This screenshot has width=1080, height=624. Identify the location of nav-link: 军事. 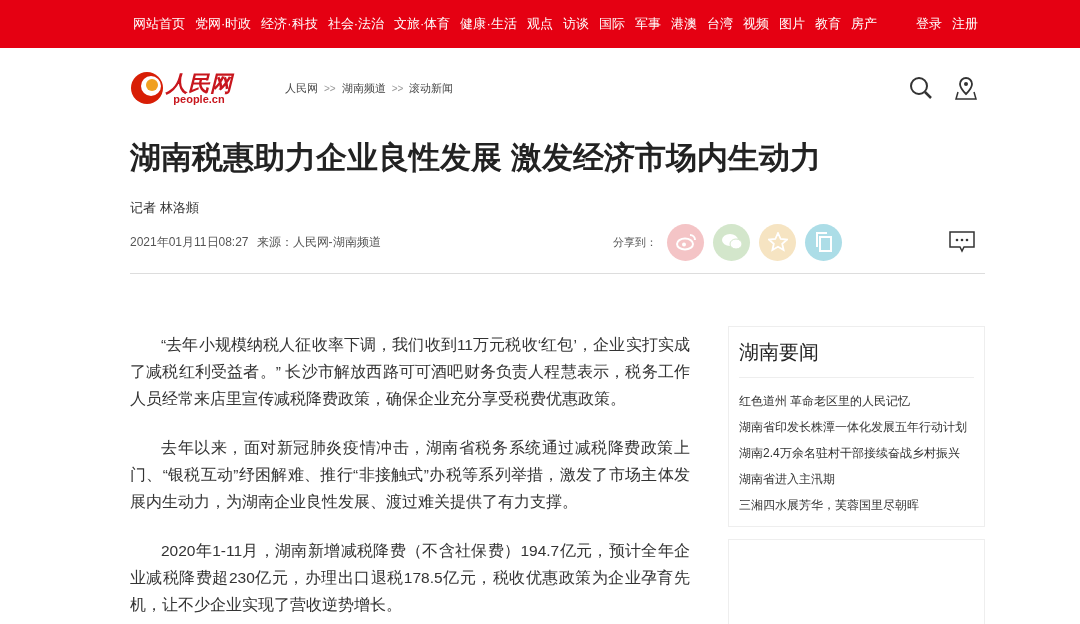
(647, 24).